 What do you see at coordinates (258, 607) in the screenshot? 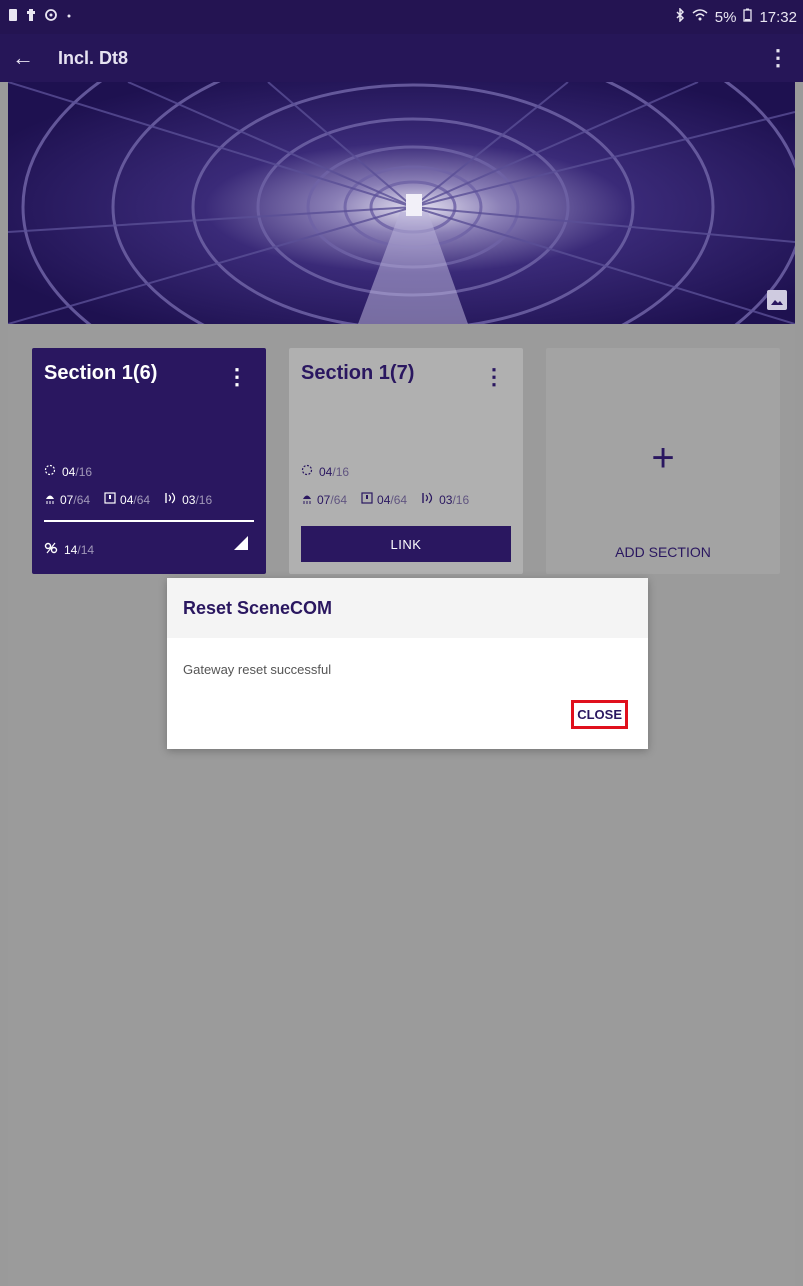
I see `dialog-title: Reset SceneCOM` at bounding box center [258, 607].